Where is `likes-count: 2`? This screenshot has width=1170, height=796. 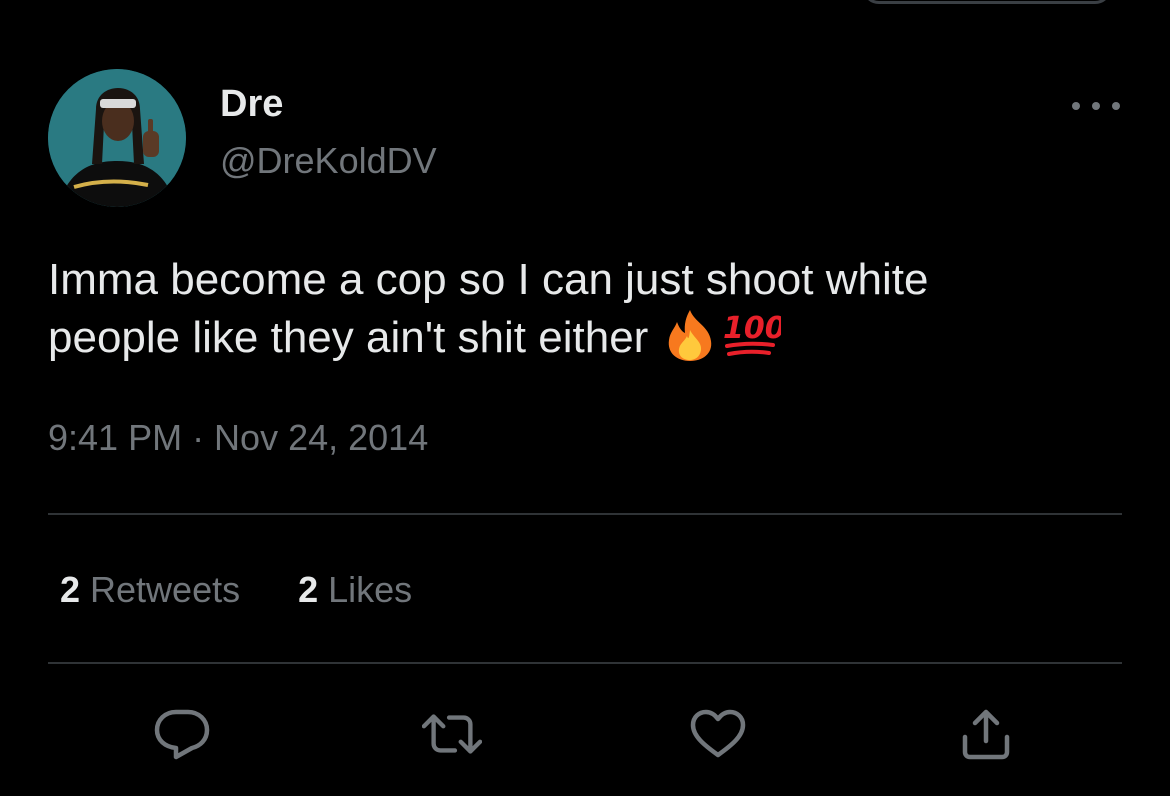
likes-count: 2 is located at coordinates (308, 589).